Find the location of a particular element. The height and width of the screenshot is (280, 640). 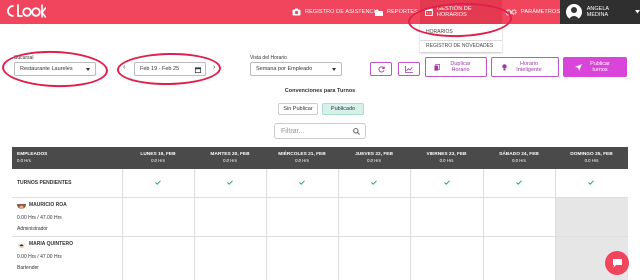

employee-name: MARIA QUINTERO is located at coordinates (51, 244).